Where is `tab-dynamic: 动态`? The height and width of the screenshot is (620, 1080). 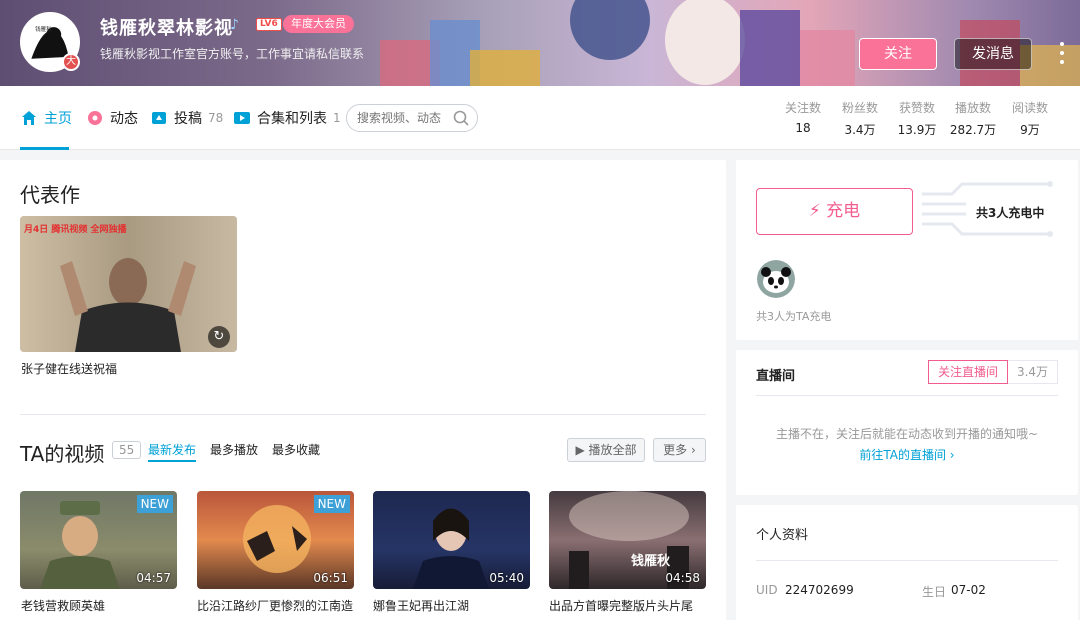 tab-dynamic: 动态 is located at coordinates (112, 118).